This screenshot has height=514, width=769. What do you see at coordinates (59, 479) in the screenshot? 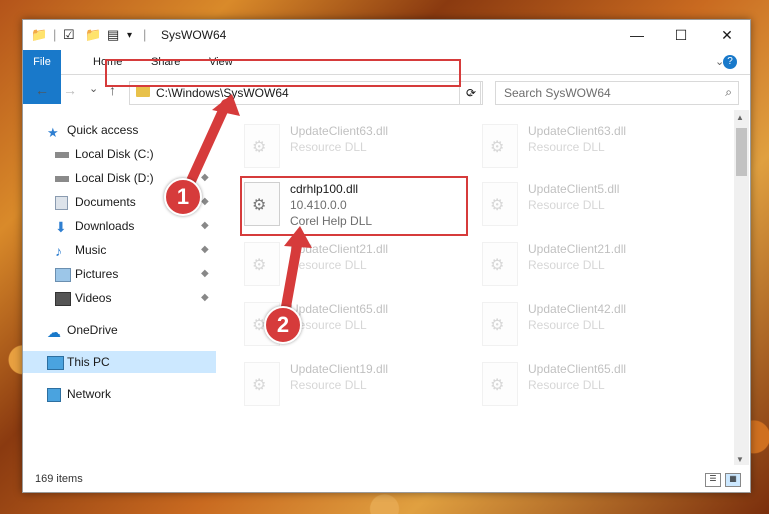
I see `item-count: 169 items` at bounding box center [59, 479].